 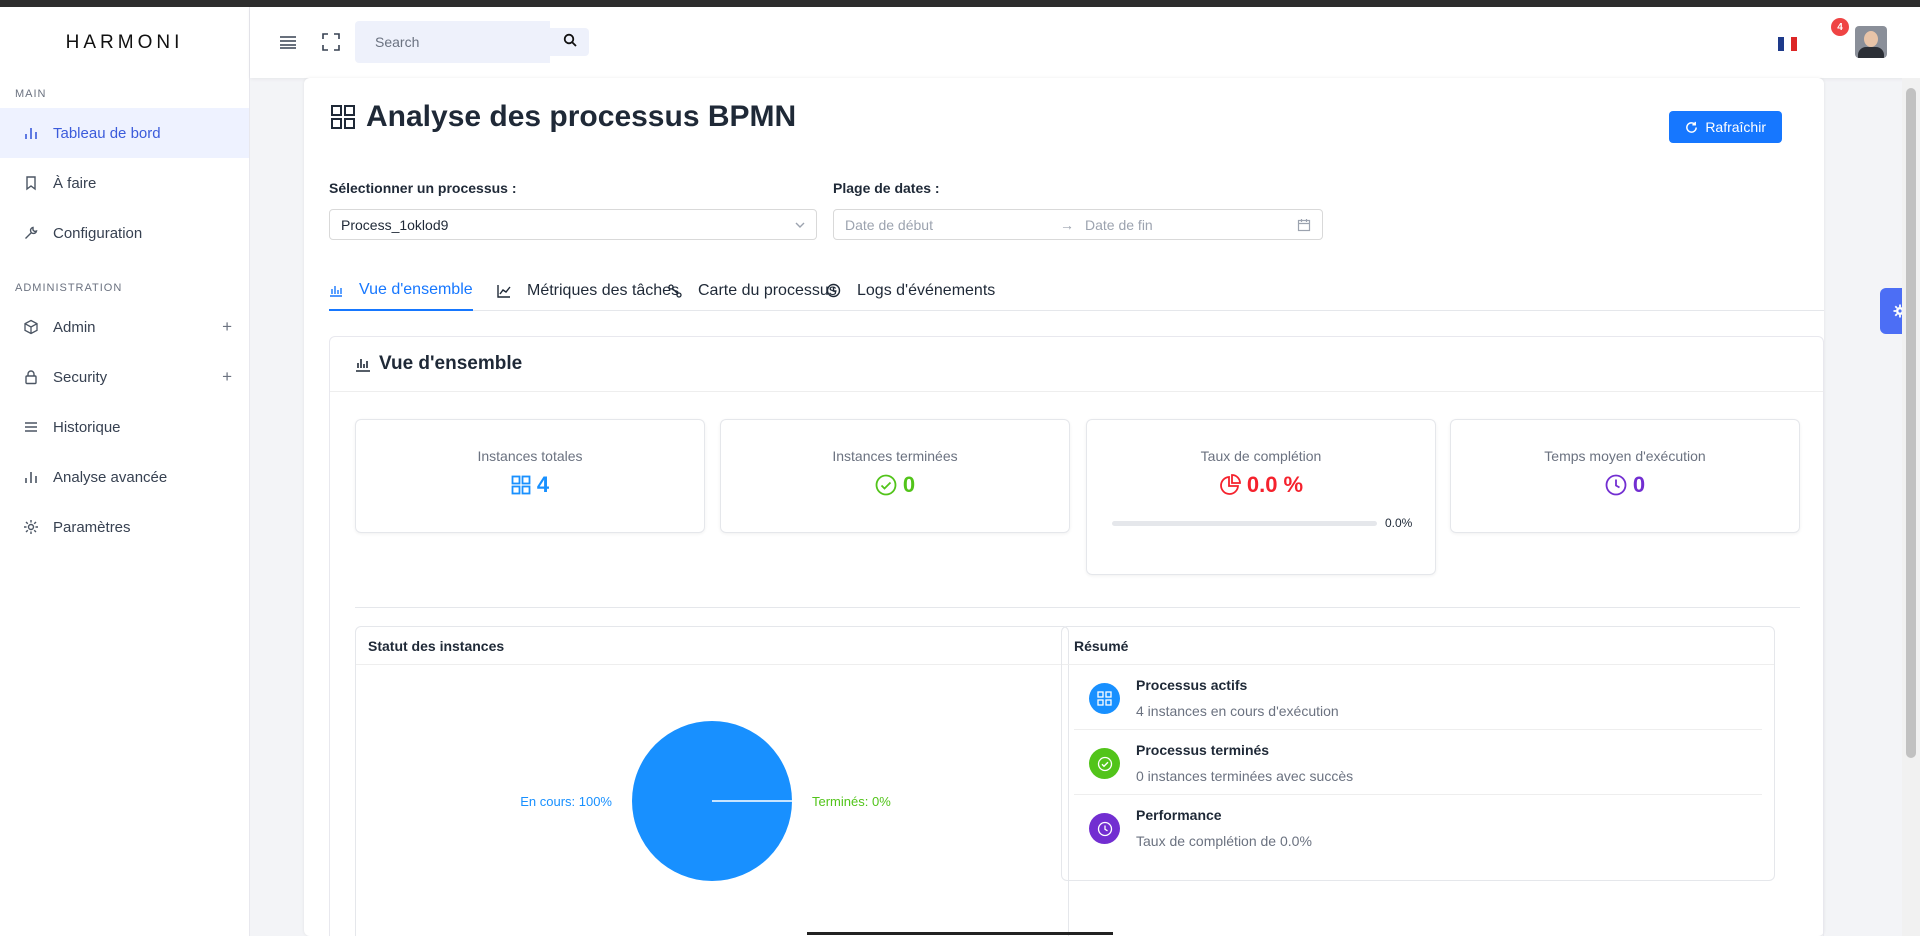 What do you see at coordinates (1078, 224) in the screenshot?
I see `date-range-picker: Date de début → Date de fin` at bounding box center [1078, 224].